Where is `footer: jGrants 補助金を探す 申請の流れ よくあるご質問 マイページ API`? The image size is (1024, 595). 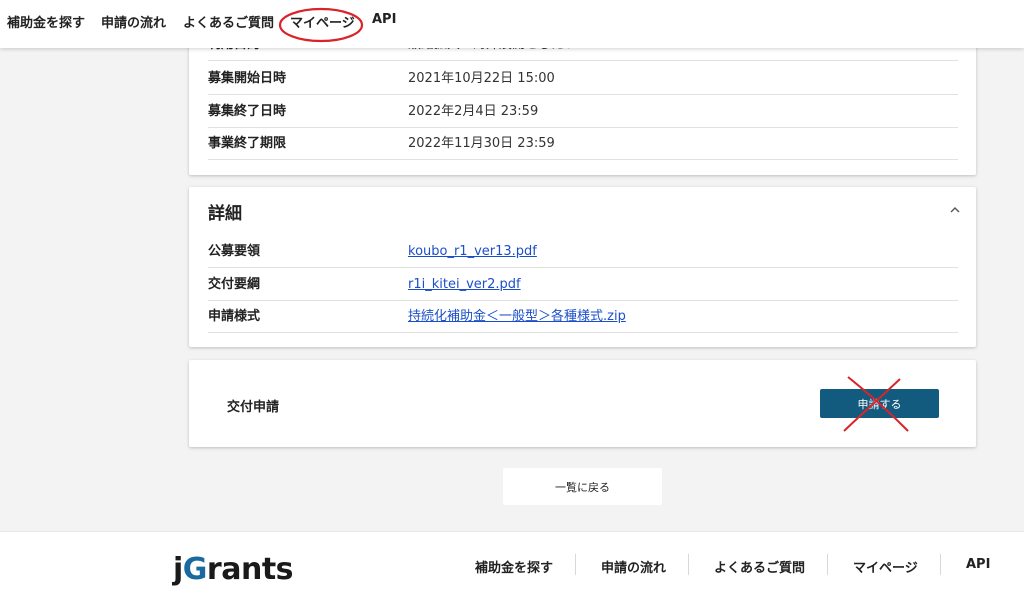 footer: jGrants 補助金を探す 申請の流れ よくあるご質問 マイページ API is located at coordinates (512, 563).